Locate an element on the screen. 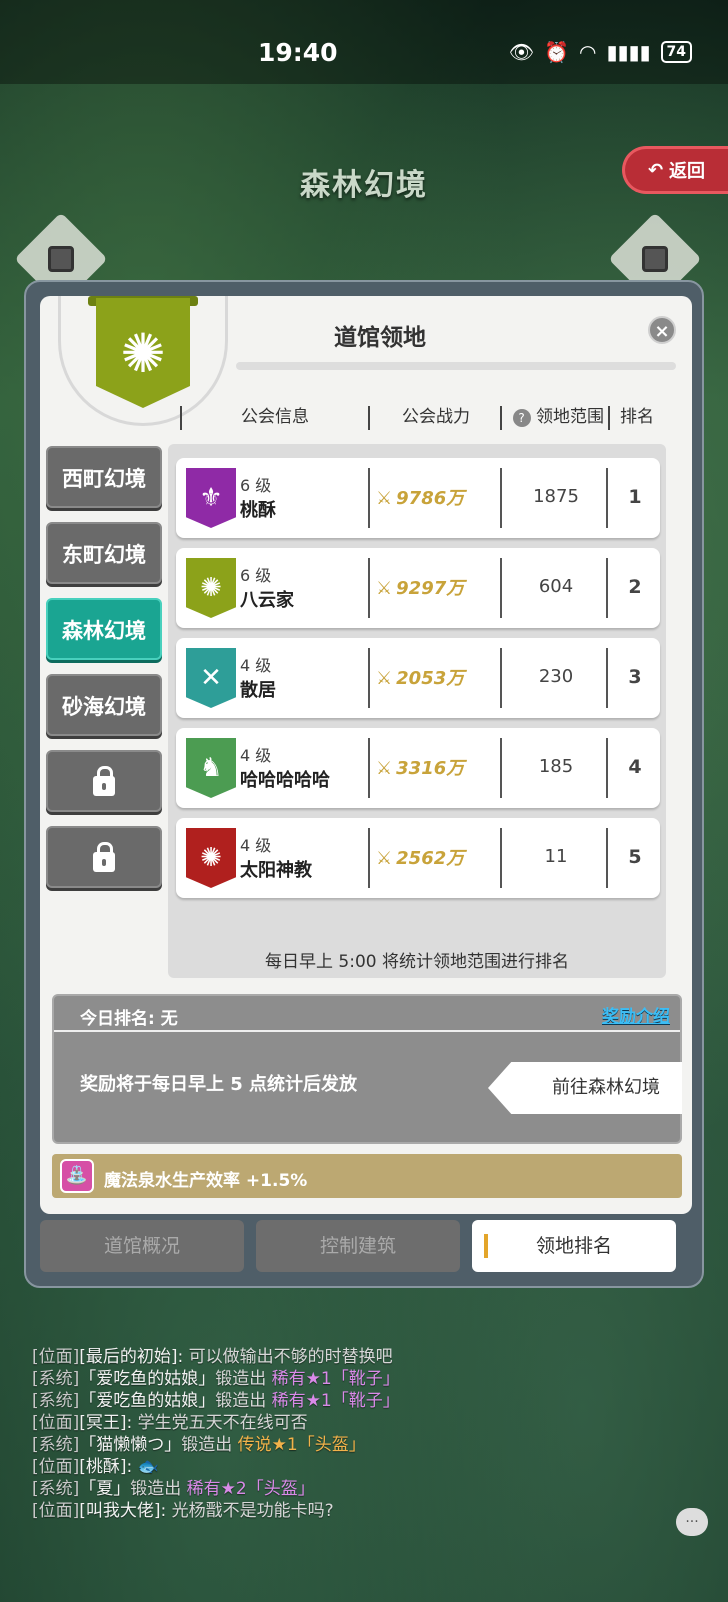 This screenshot has width=728, height=1602. help-icon: ? is located at coordinates (521, 418).